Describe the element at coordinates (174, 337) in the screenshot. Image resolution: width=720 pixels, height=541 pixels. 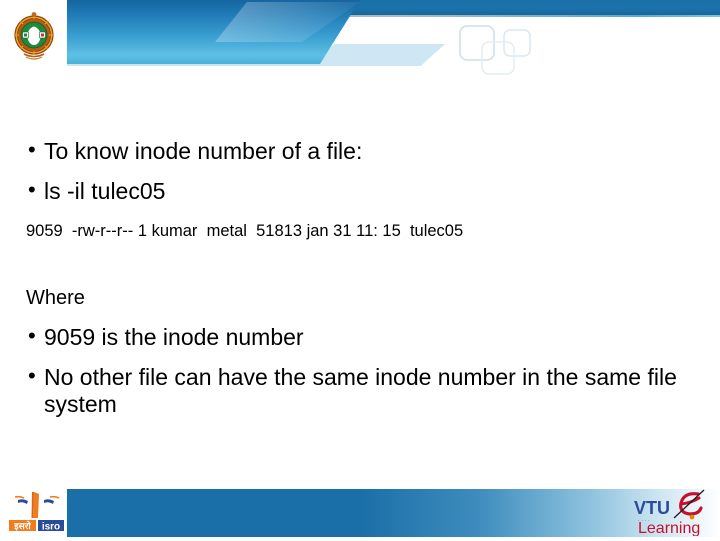
I see `bullet-text-3: 9059 is the inode number` at that location.